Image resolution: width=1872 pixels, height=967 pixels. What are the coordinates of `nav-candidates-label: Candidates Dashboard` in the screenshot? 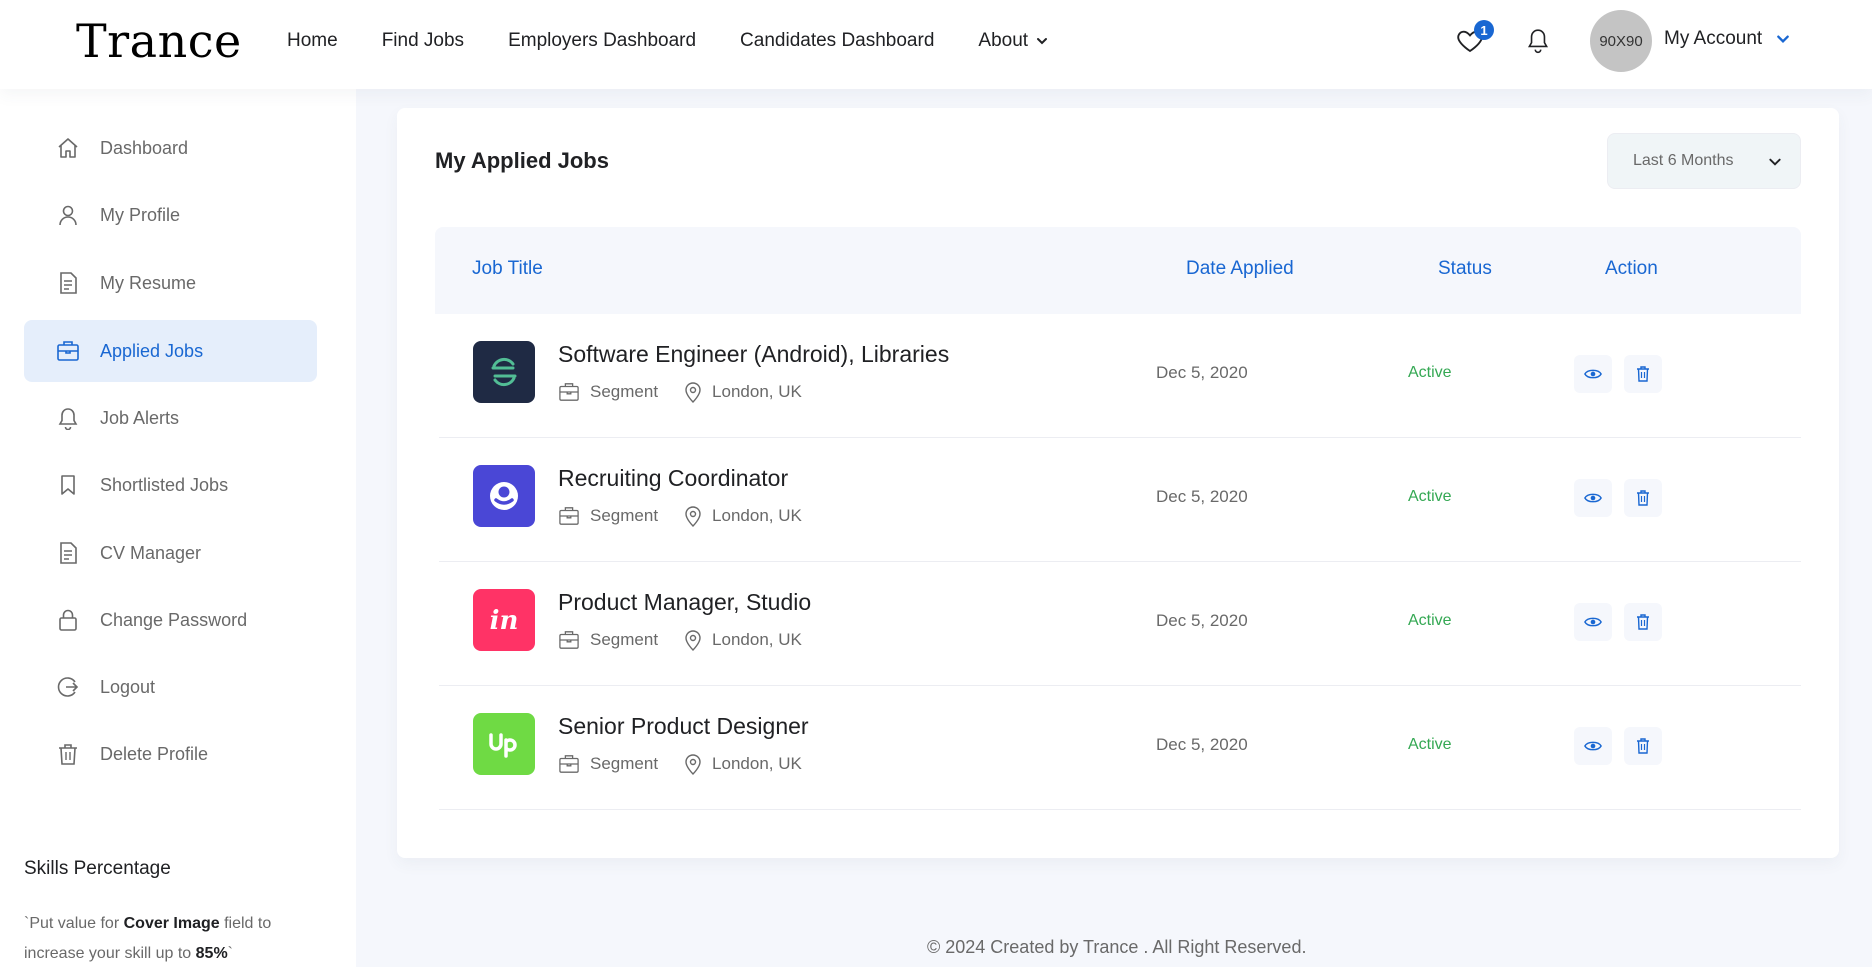 It's located at (837, 40).